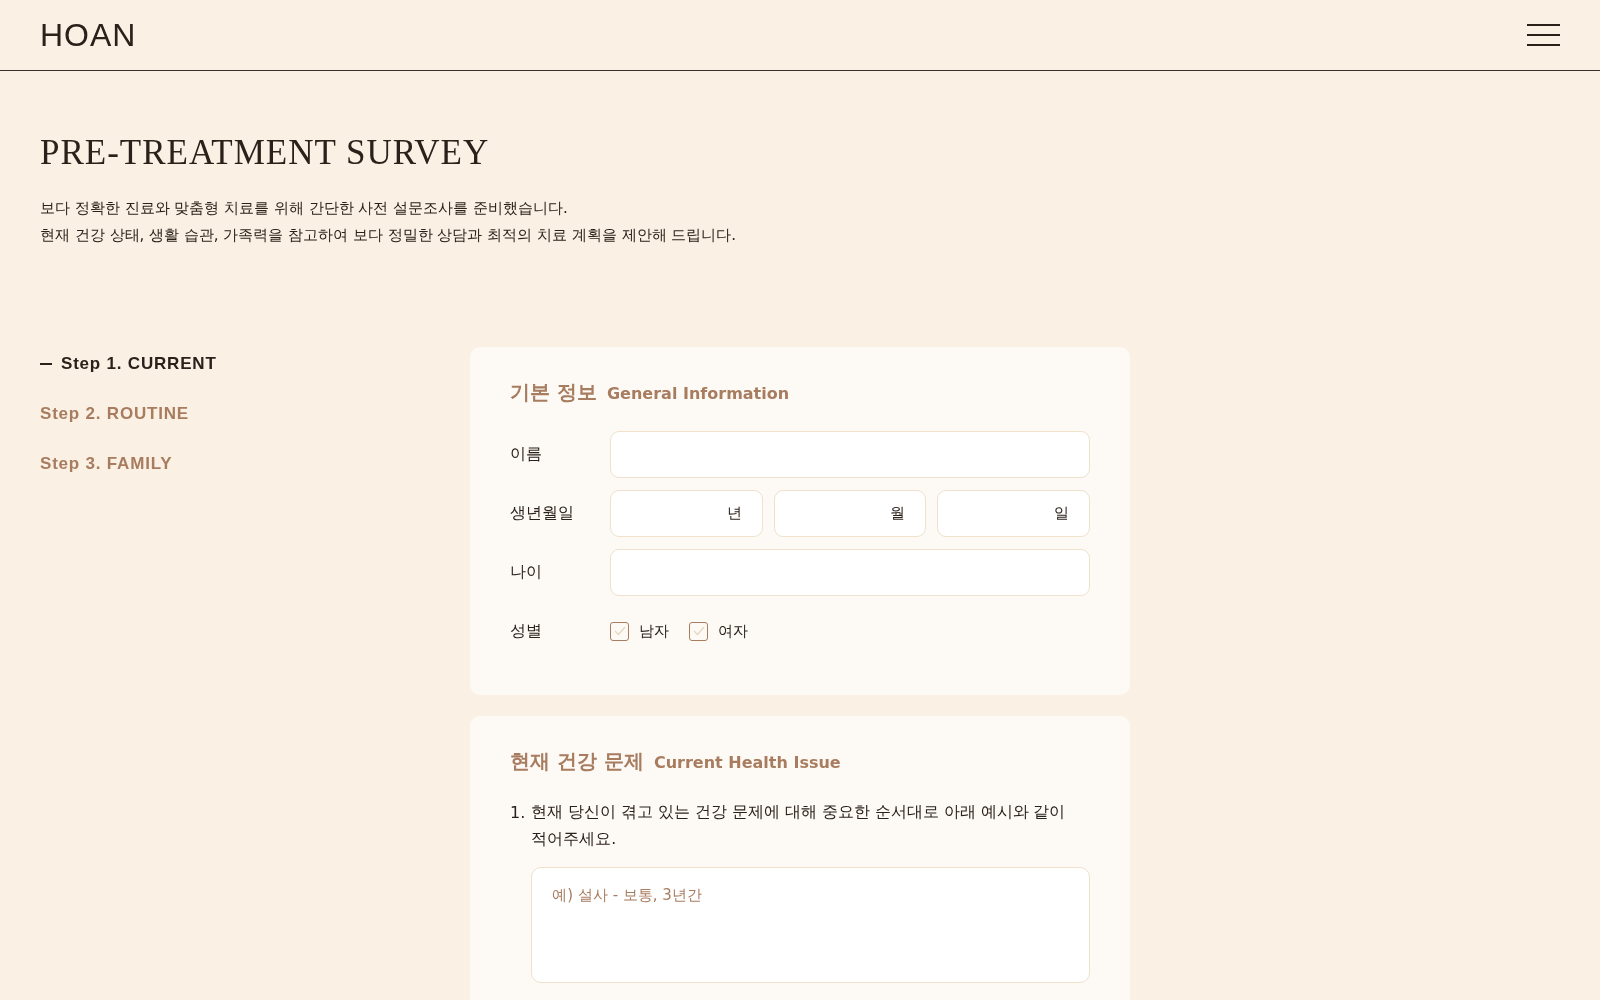 The width and height of the screenshot is (1600, 1000). What do you see at coordinates (526, 631) in the screenshot?
I see `field-label: 성별` at bounding box center [526, 631].